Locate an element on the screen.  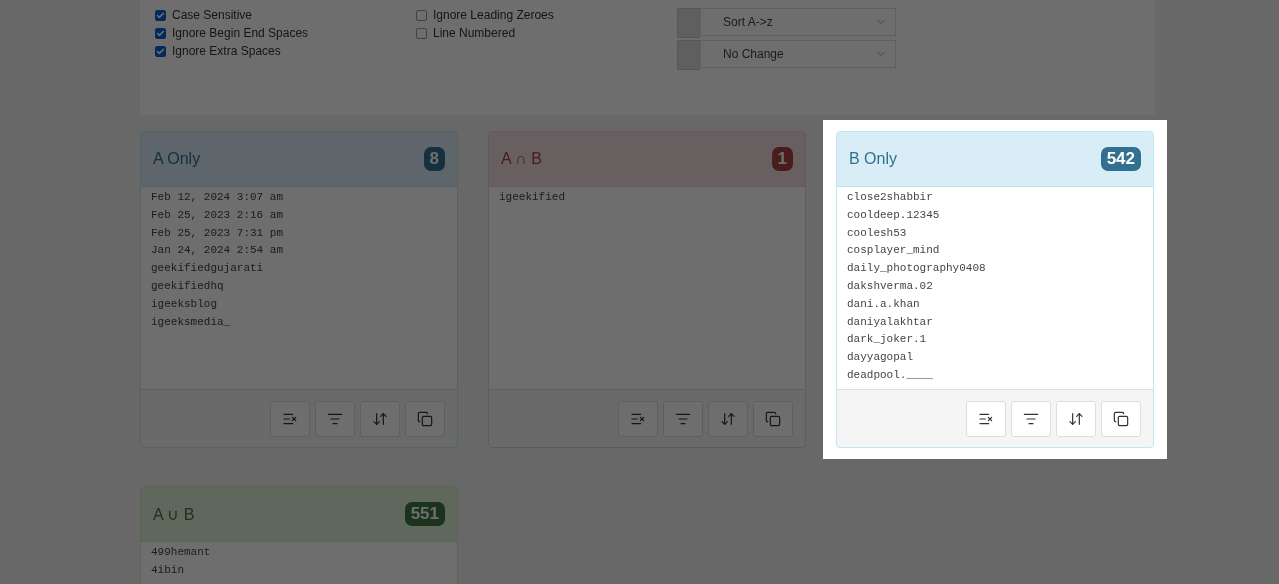
count-badge: 8 is located at coordinates (434, 159).